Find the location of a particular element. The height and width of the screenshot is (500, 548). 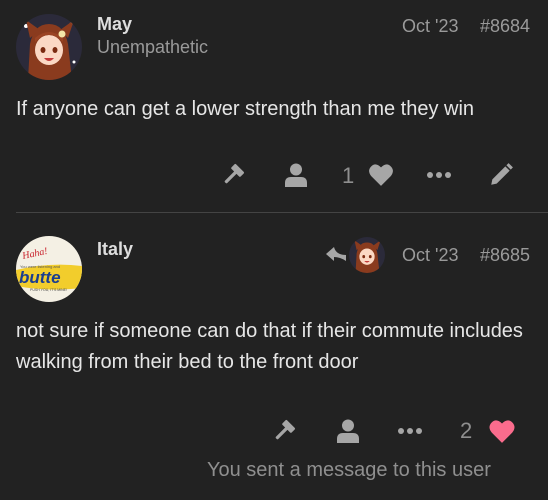

avatar-text-bottom: PUSH YOU, IT'S MINE! is located at coordinates (48, 290).